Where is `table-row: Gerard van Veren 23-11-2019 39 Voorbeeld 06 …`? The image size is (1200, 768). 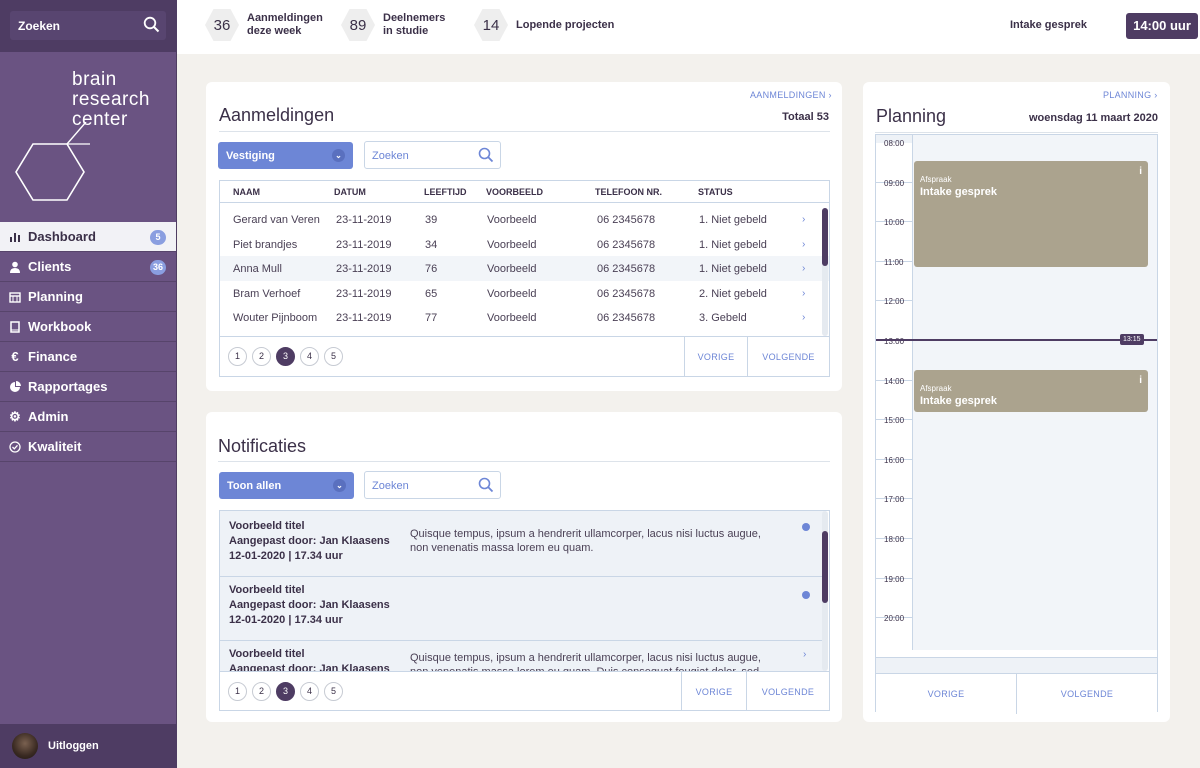 table-row: Gerard van Veren 23-11-2019 39 Voorbeeld 06 … is located at coordinates (524, 219).